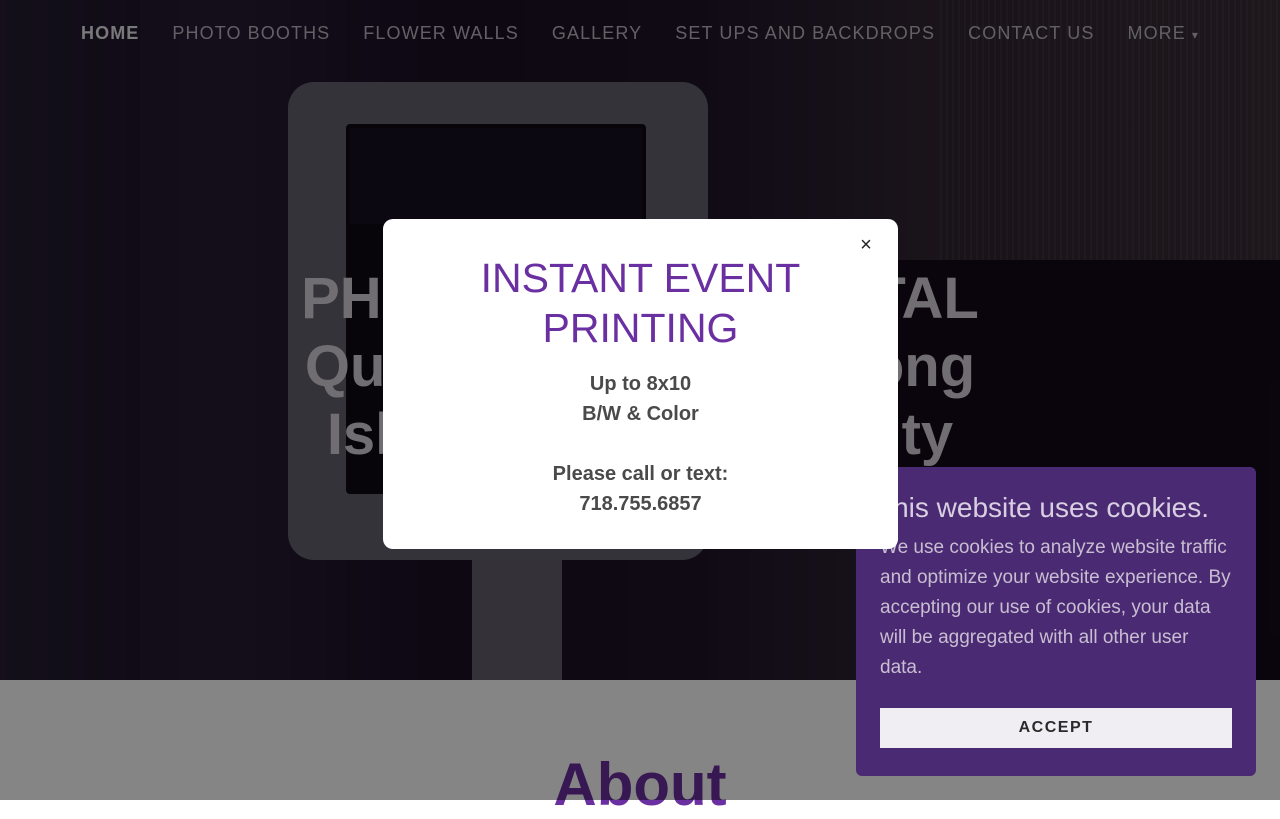  I want to click on close-icon: ×, so click(866, 245).